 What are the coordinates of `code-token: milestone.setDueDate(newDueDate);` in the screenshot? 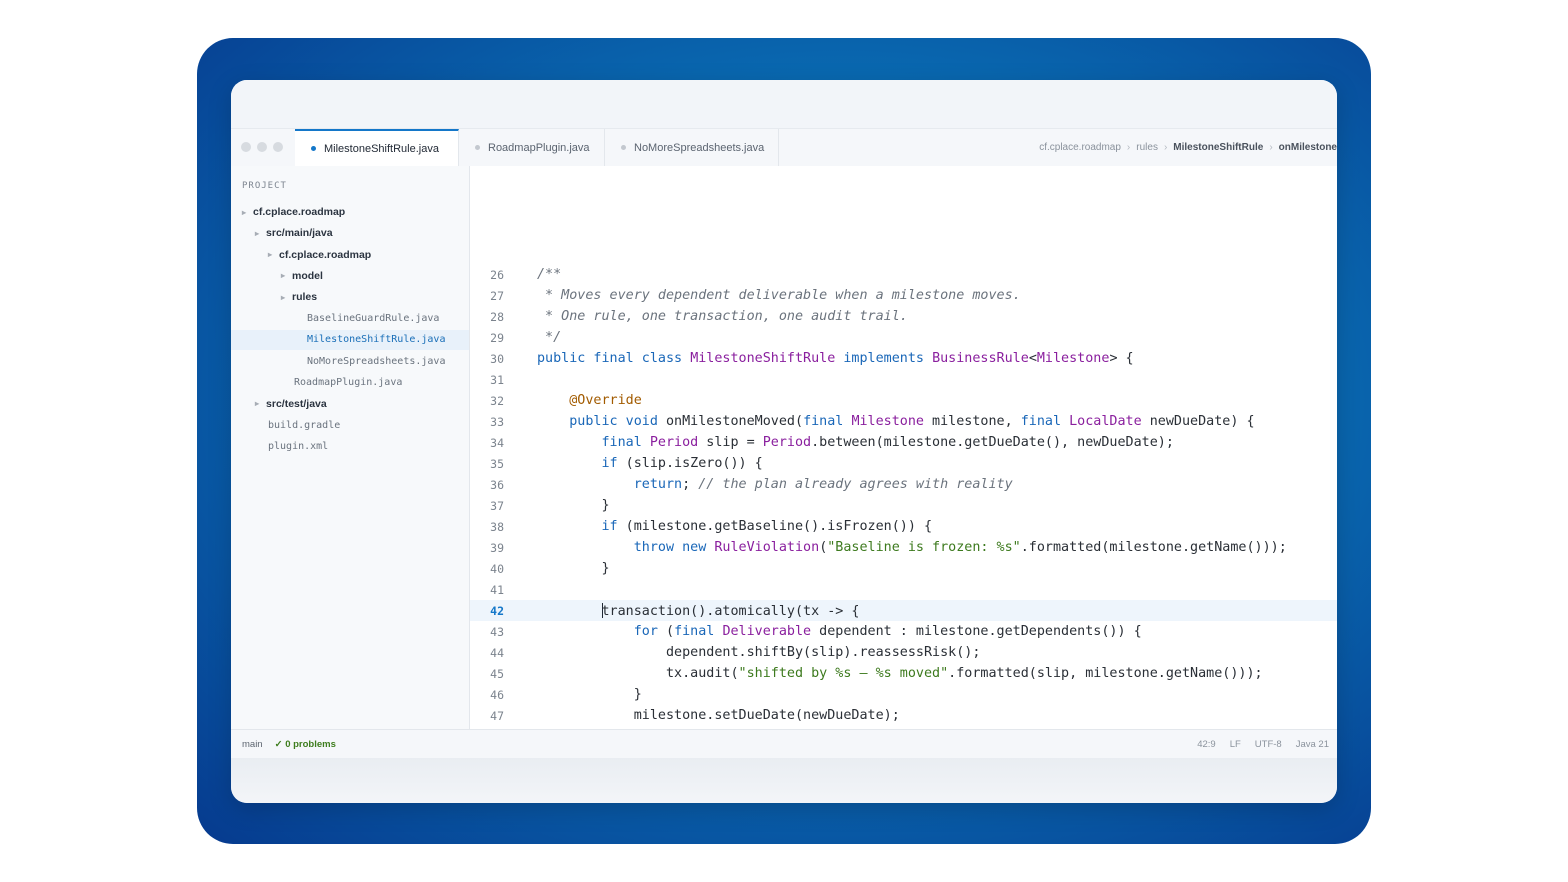 It's located at (718, 715).